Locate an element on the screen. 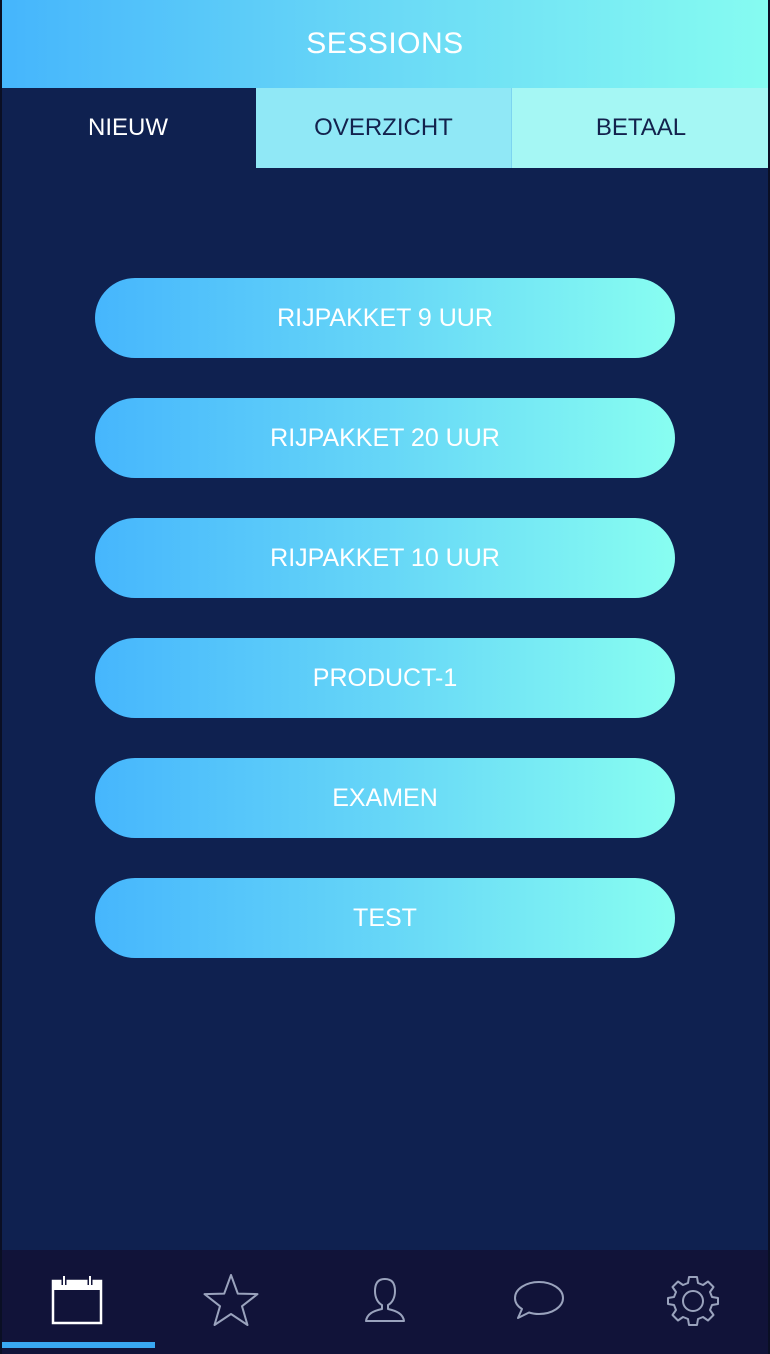 The width and height of the screenshot is (770, 1354). product-button-rijpakket-10-uur: RIJPAKKET 10 UUR is located at coordinates (385, 558).